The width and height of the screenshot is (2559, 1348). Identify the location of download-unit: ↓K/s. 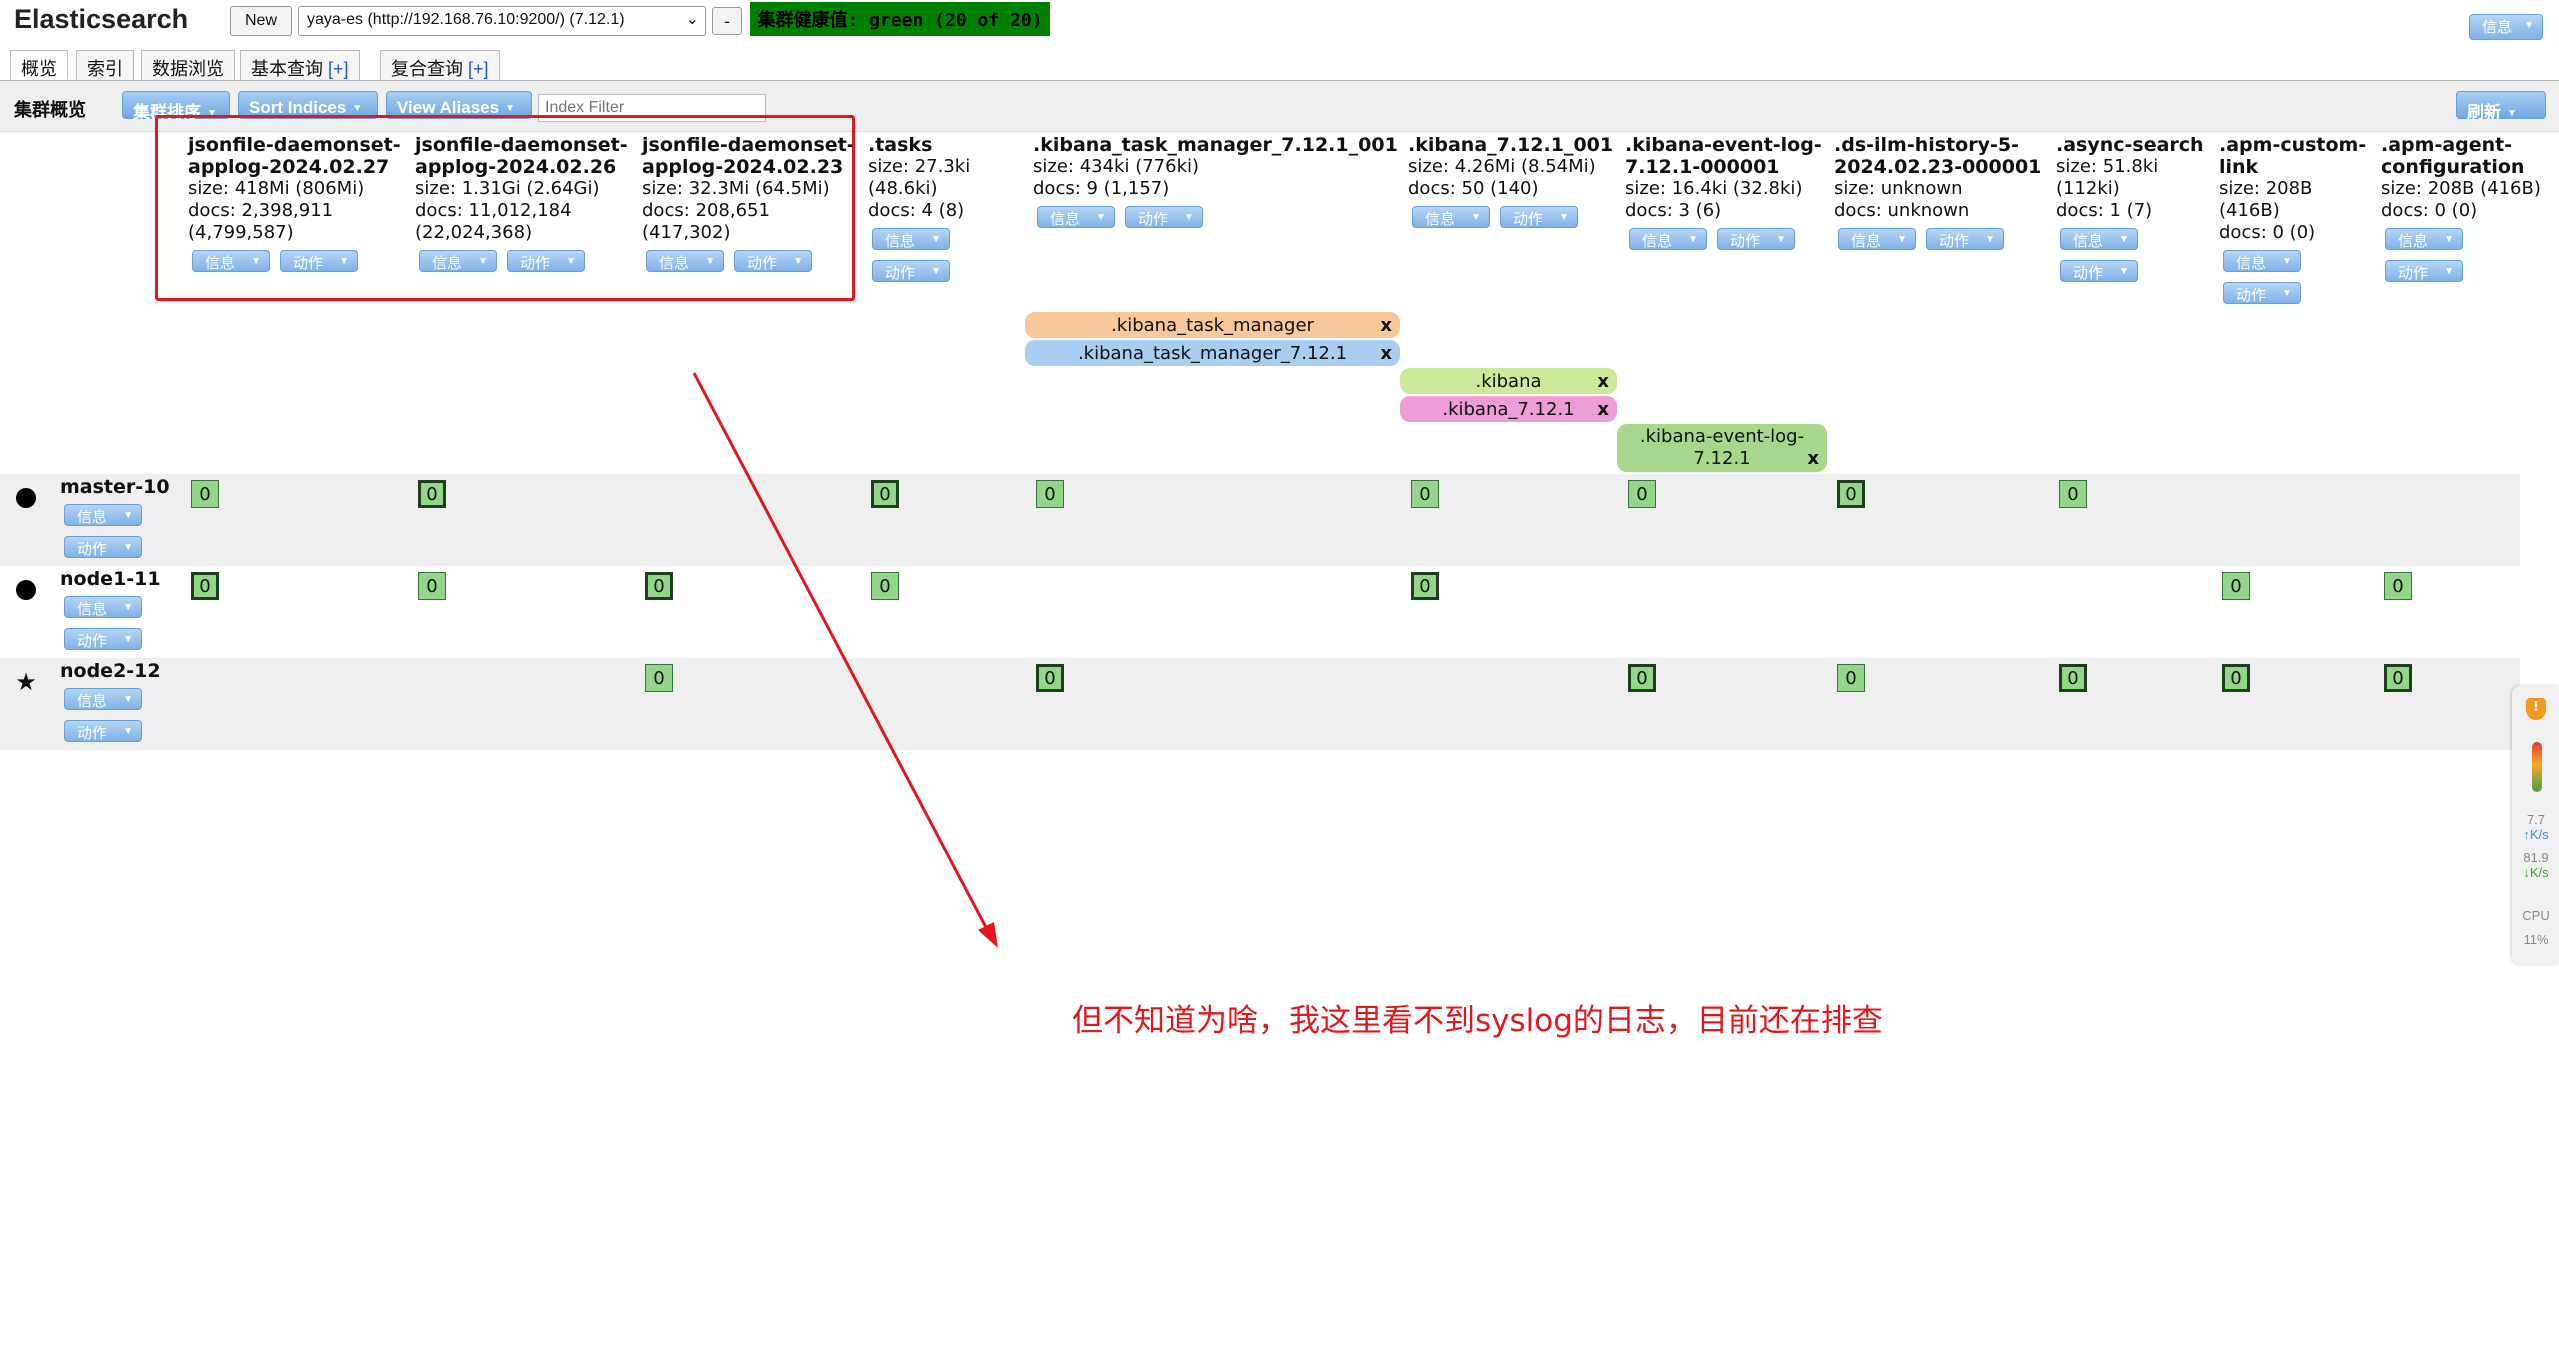
(2536, 872).